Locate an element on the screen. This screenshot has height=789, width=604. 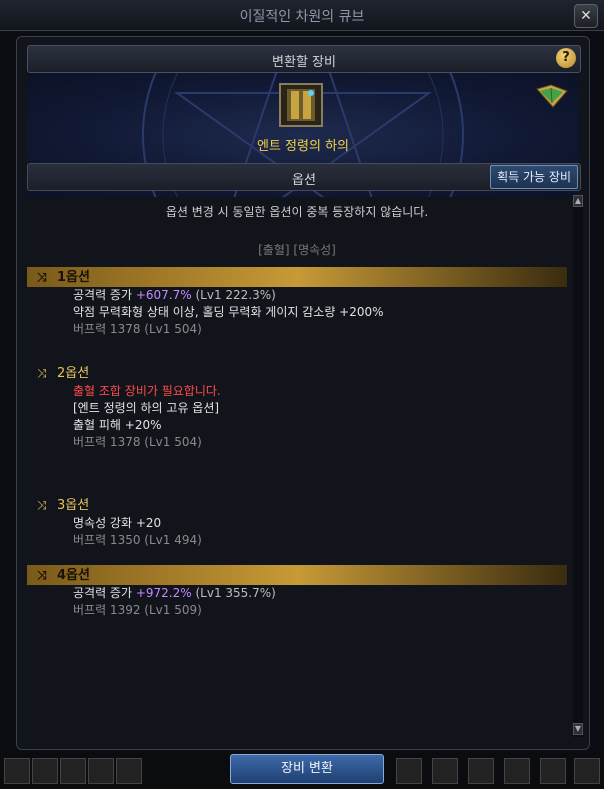
close-icon: ✕ is located at coordinates (586, 16).